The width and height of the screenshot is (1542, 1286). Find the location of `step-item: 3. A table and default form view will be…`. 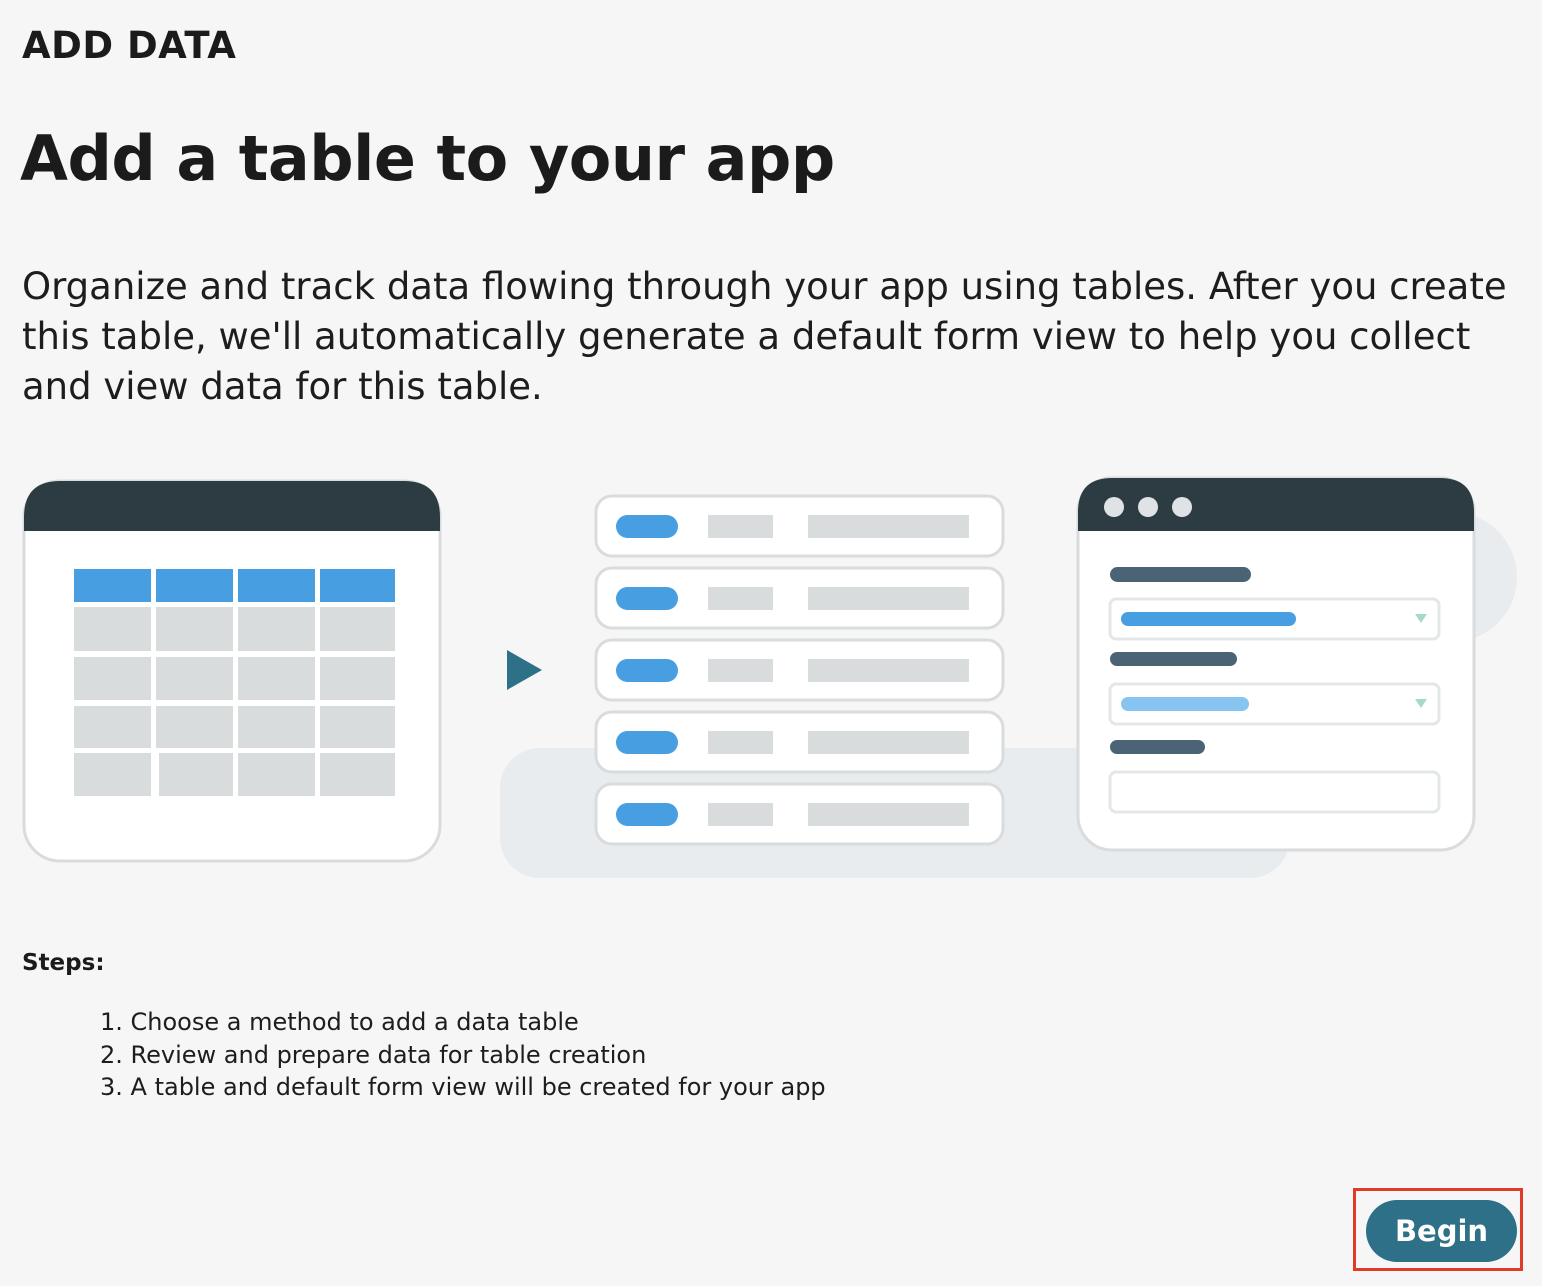

step-item: 3. A table and default form view will be… is located at coordinates (463, 1087).